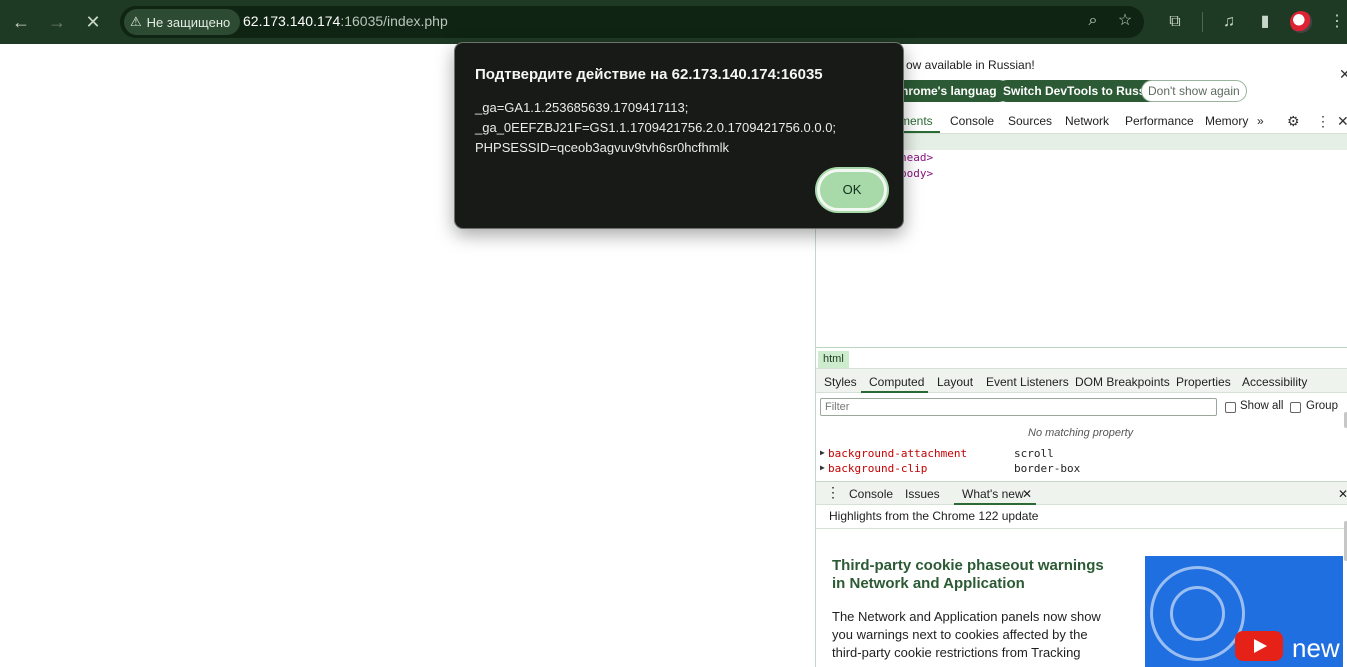 The height and width of the screenshot is (667, 1347). What do you see at coordinates (21, 22) in the screenshot?
I see `back-icon: ←` at bounding box center [21, 22].